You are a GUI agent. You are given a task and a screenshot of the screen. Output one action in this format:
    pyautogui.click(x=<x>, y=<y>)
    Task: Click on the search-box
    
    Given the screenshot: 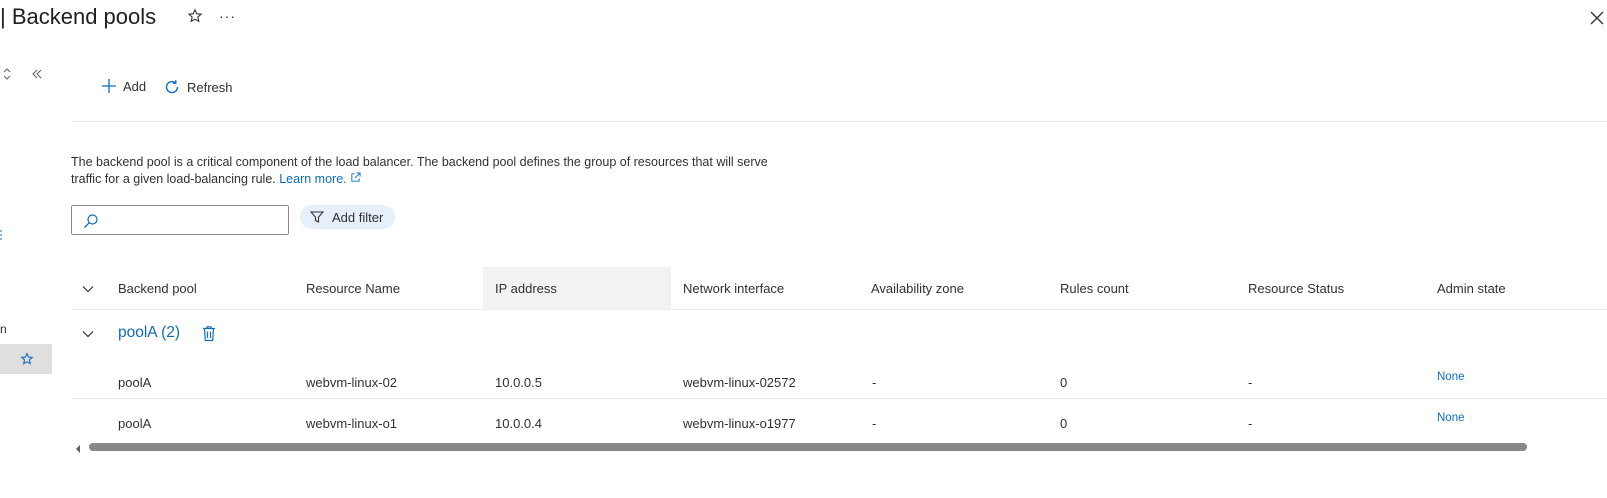 What is the action you would take?
    pyautogui.click(x=180, y=220)
    